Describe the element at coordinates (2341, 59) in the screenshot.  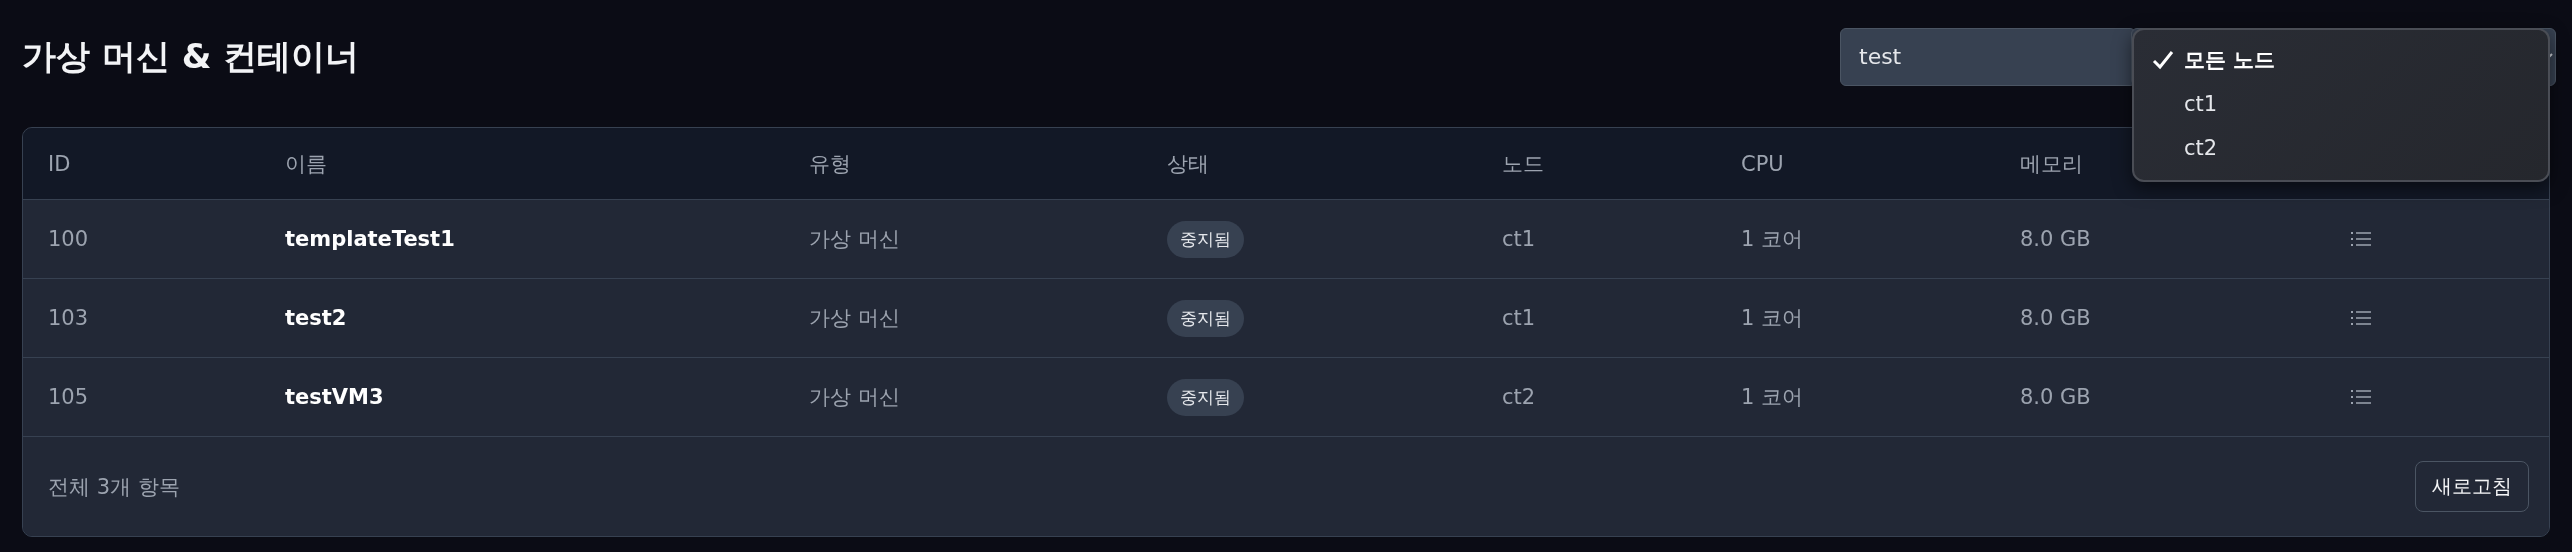
I see `menu-option: 모든 노드` at that location.